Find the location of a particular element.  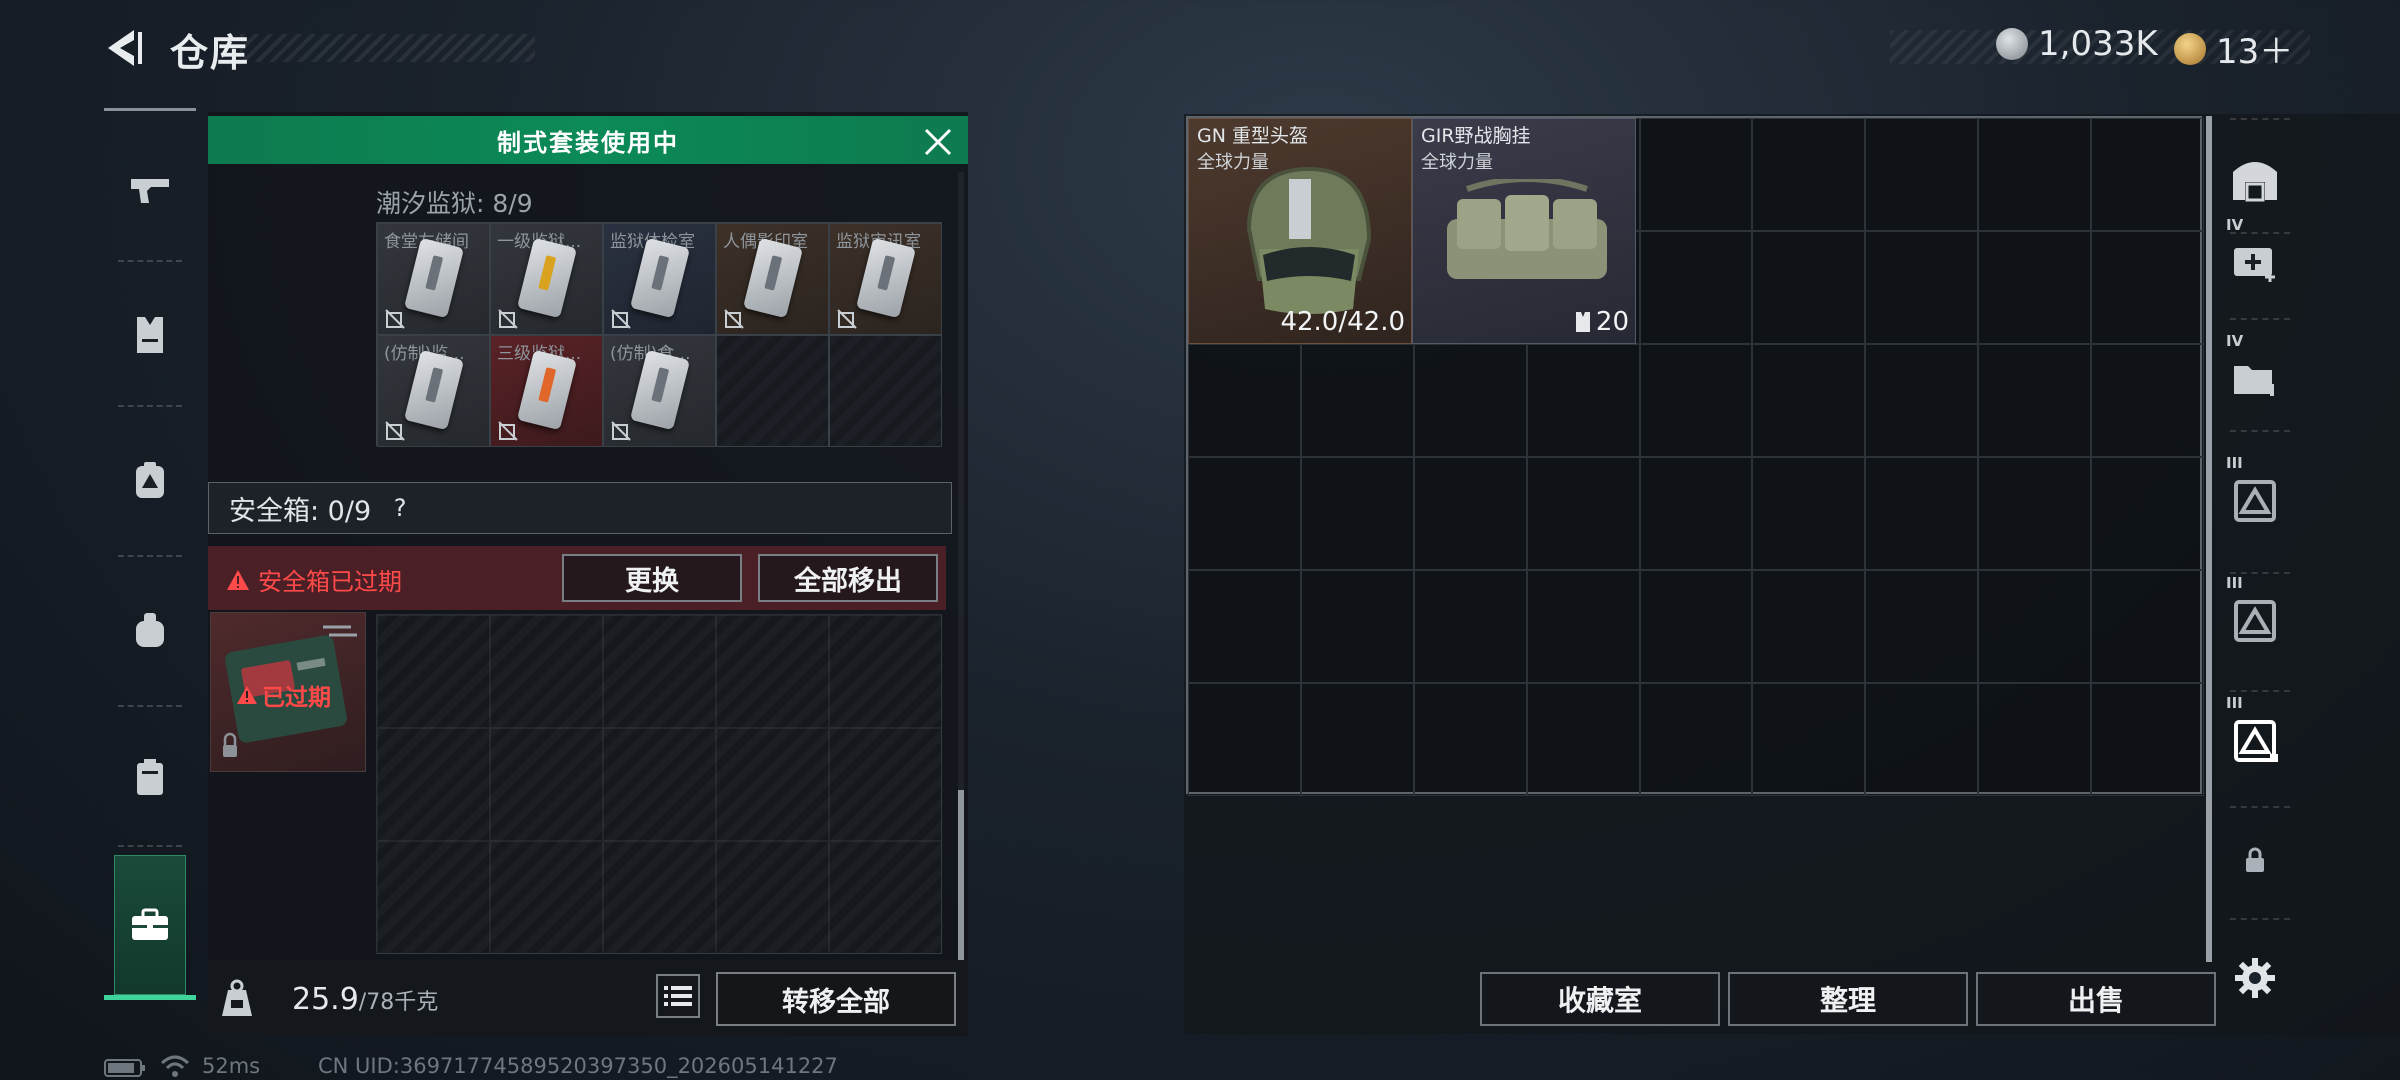

loadout-scrollbar is located at coordinates (961, 875).